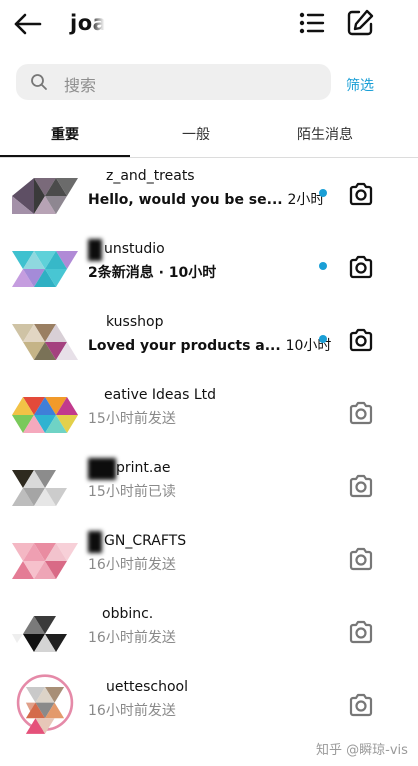  I want to click on filter-button: 筛选, so click(360, 85).